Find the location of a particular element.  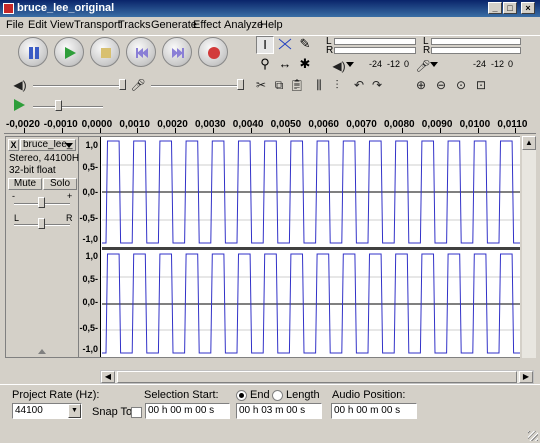

minimize-button: _ is located at coordinates (495, 8).